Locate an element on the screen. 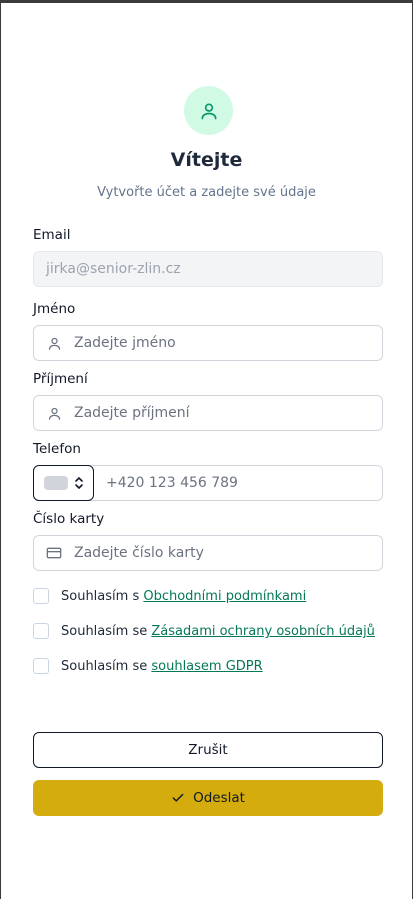 Image resolution: width=413 pixels, height=899 pixels. chevron-up-down-icon is located at coordinates (78, 482).